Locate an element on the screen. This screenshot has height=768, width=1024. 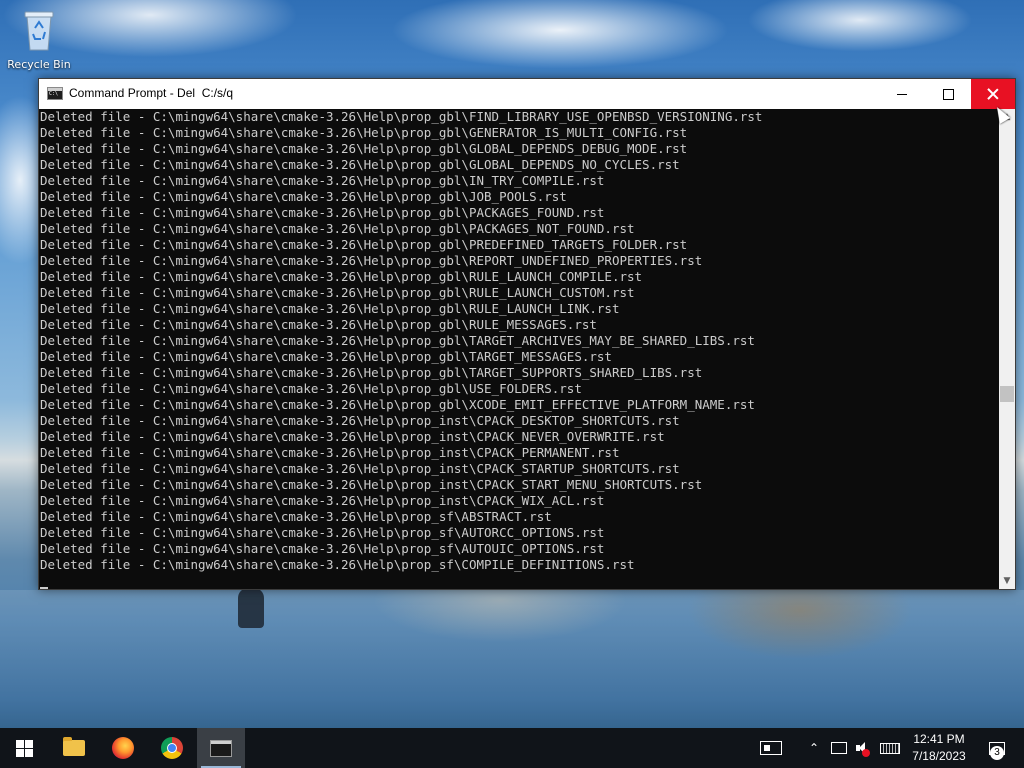
tray-network is located at coordinates (839, 748).